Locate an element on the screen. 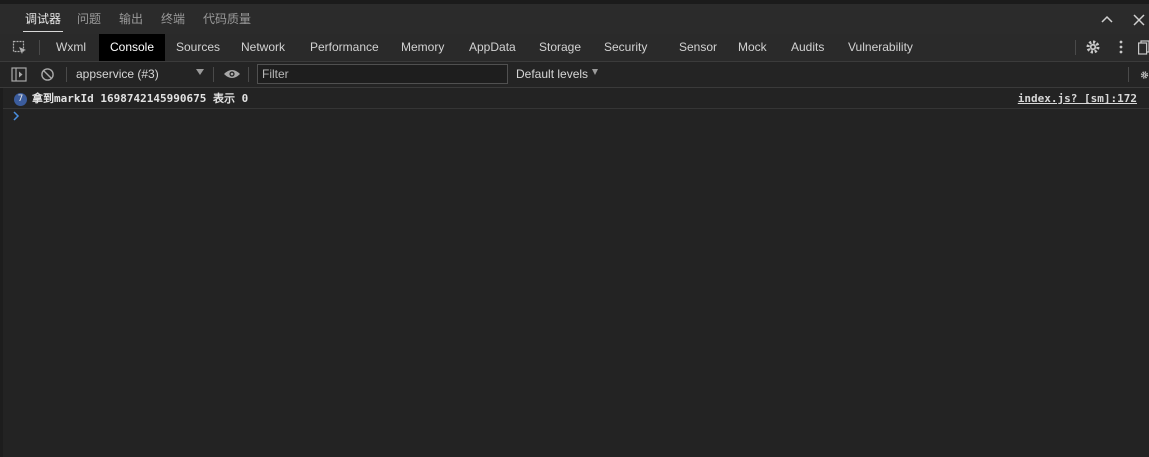 The height and width of the screenshot is (457, 1149). close-icon is located at coordinates (1139, 20).